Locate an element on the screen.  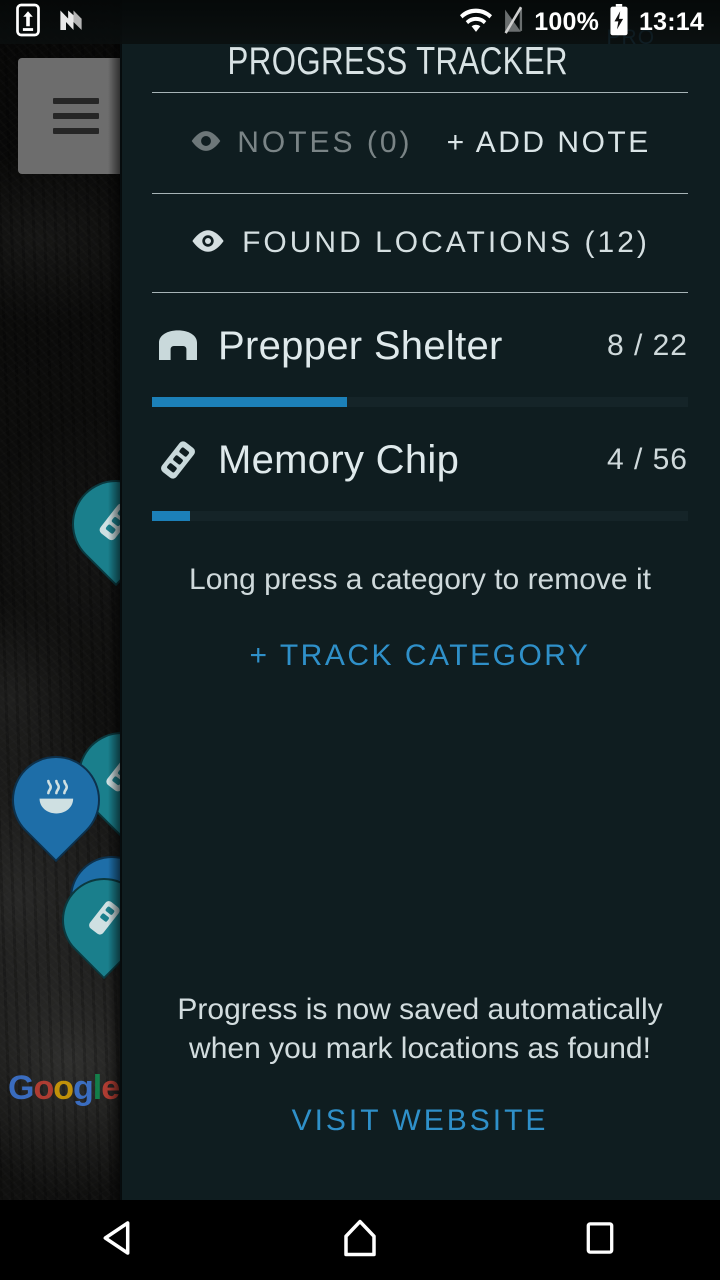
add-note-button: + ADD NOTE is located at coordinates (549, 143).